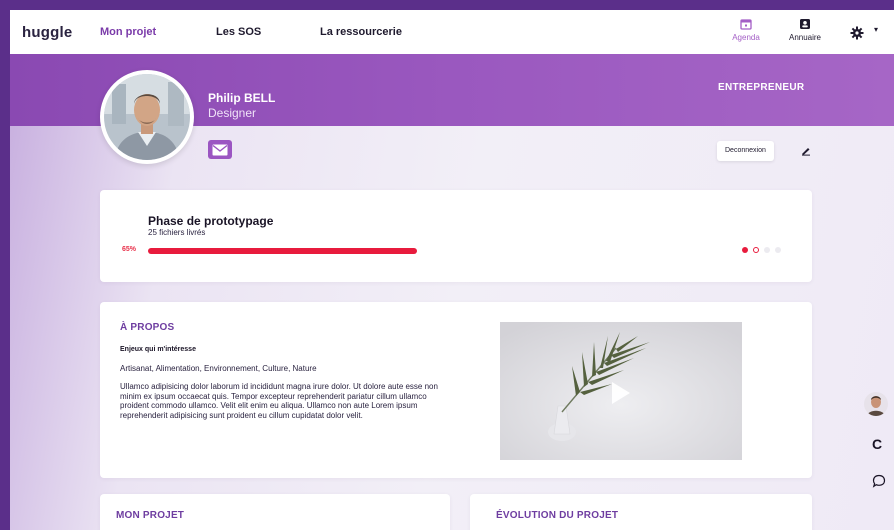 The width and height of the screenshot is (894, 530). I want to click on progress-percent: 65%, so click(129, 249).